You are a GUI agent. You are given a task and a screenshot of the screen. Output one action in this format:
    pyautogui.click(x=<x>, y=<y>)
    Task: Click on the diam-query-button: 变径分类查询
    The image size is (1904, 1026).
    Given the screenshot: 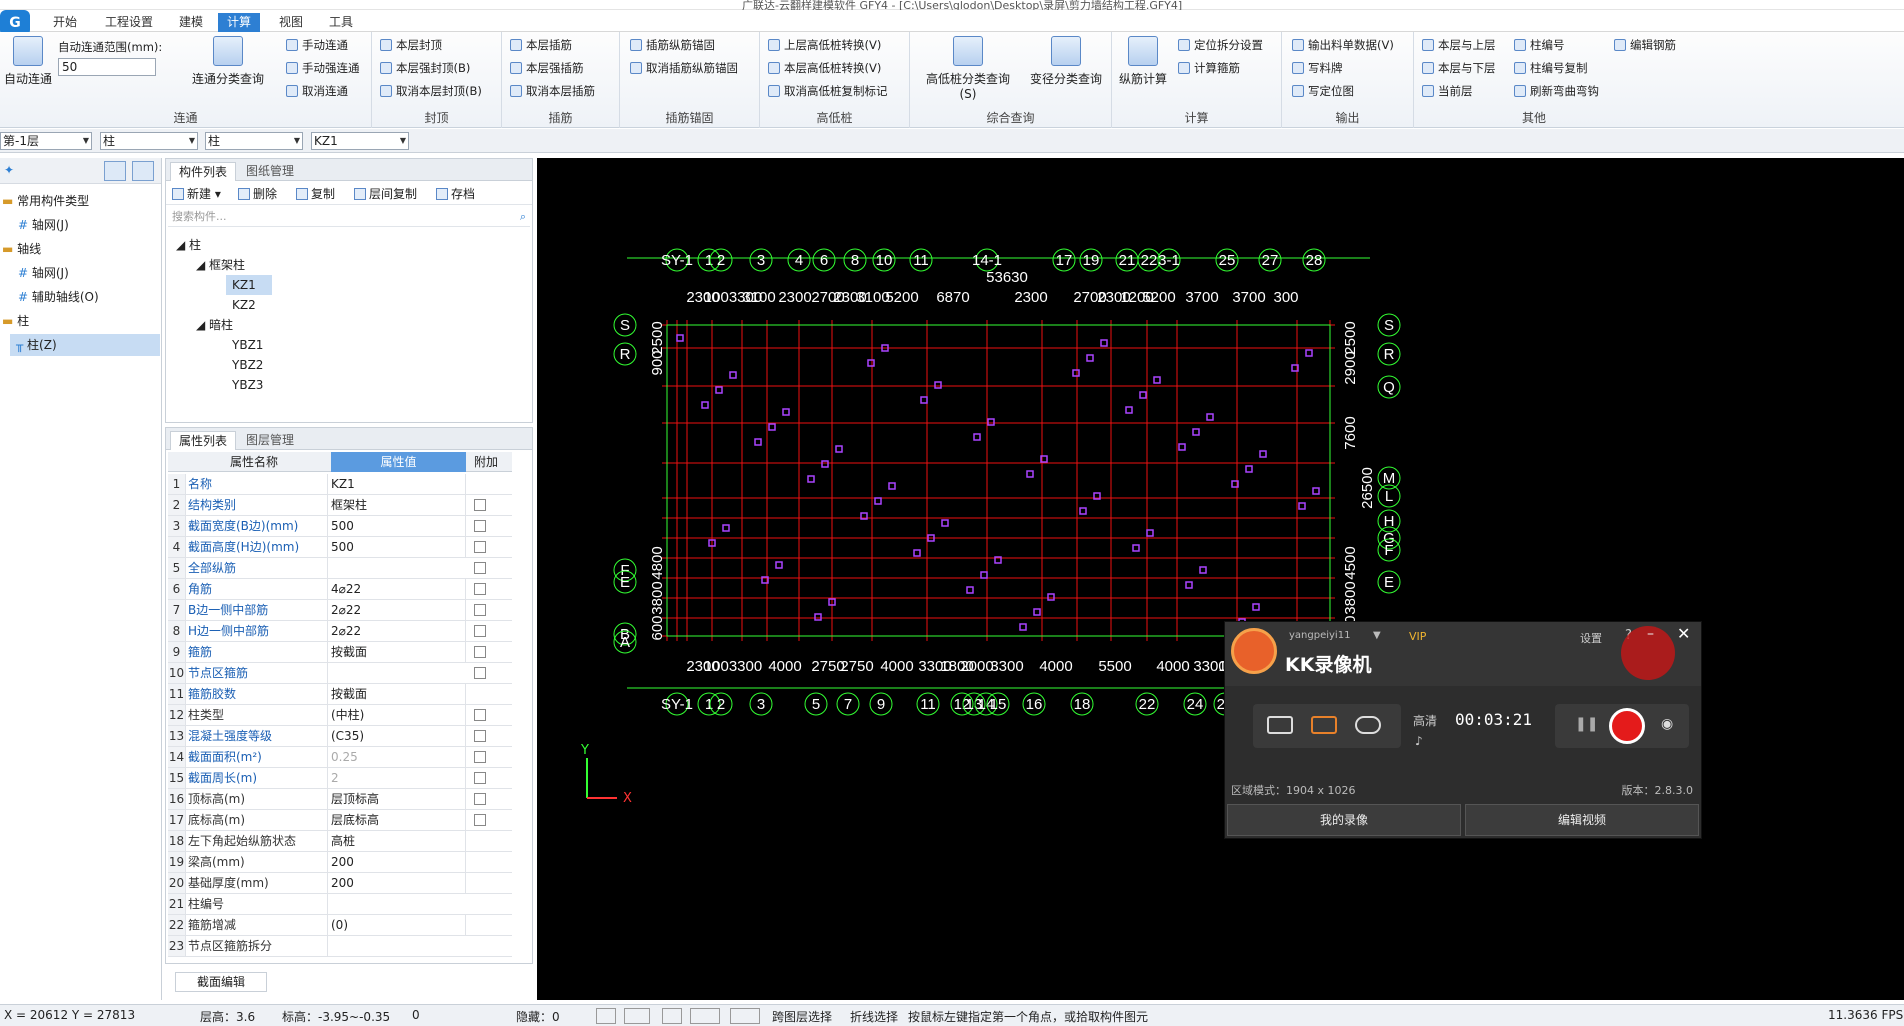 What is the action you would take?
    pyautogui.click(x=1066, y=61)
    